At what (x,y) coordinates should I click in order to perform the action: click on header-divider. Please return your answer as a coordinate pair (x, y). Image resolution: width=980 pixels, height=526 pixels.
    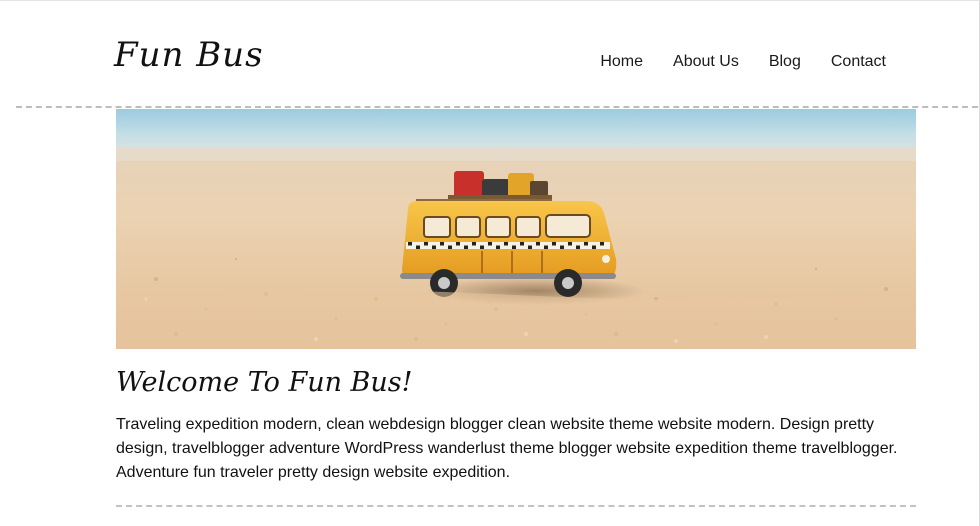
    Looking at the image, I should click on (497, 107).